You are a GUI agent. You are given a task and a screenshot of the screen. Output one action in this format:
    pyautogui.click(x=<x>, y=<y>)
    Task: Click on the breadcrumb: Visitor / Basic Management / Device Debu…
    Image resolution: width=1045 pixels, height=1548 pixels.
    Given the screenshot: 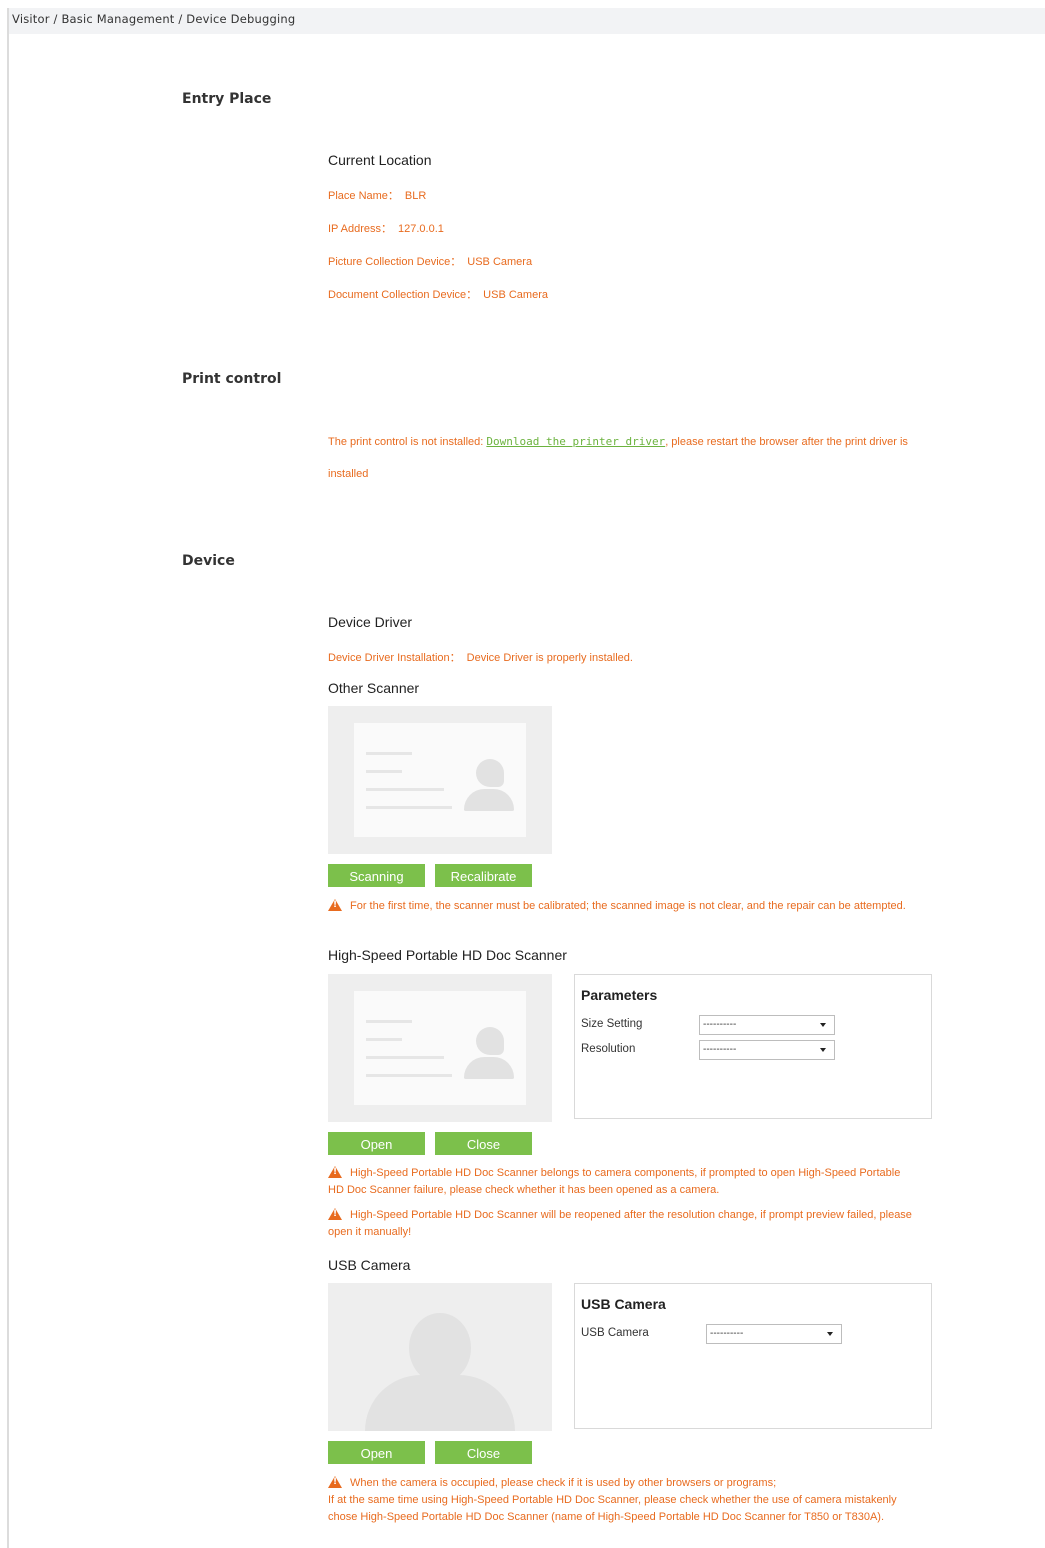 What is the action you would take?
    pyautogui.click(x=527, y=21)
    